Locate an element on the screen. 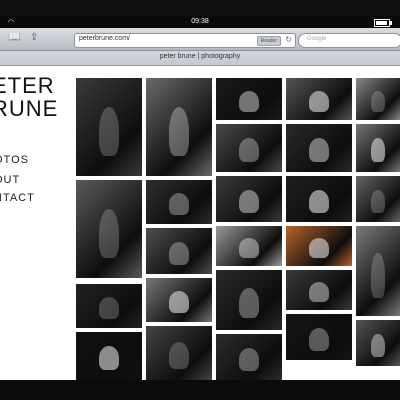 This screenshot has width=400, height=400. status-bar: ◠ 09:38 is located at coordinates (200, 22).